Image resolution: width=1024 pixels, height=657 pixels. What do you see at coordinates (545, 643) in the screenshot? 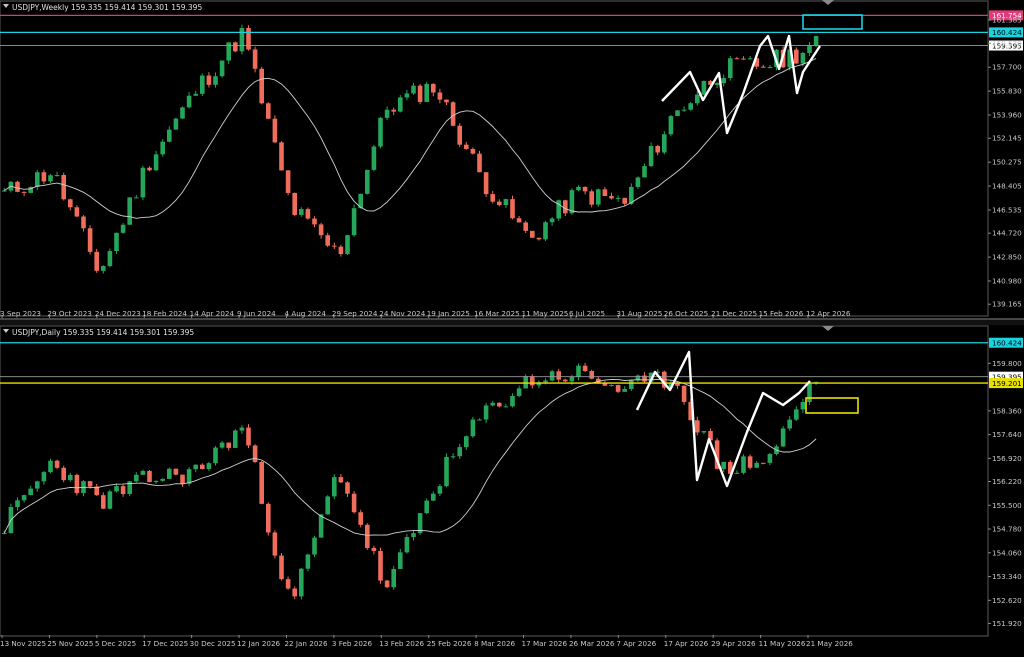
I see `x-tick-label: 17 Mar 2026` at bounding box center [545, 643].